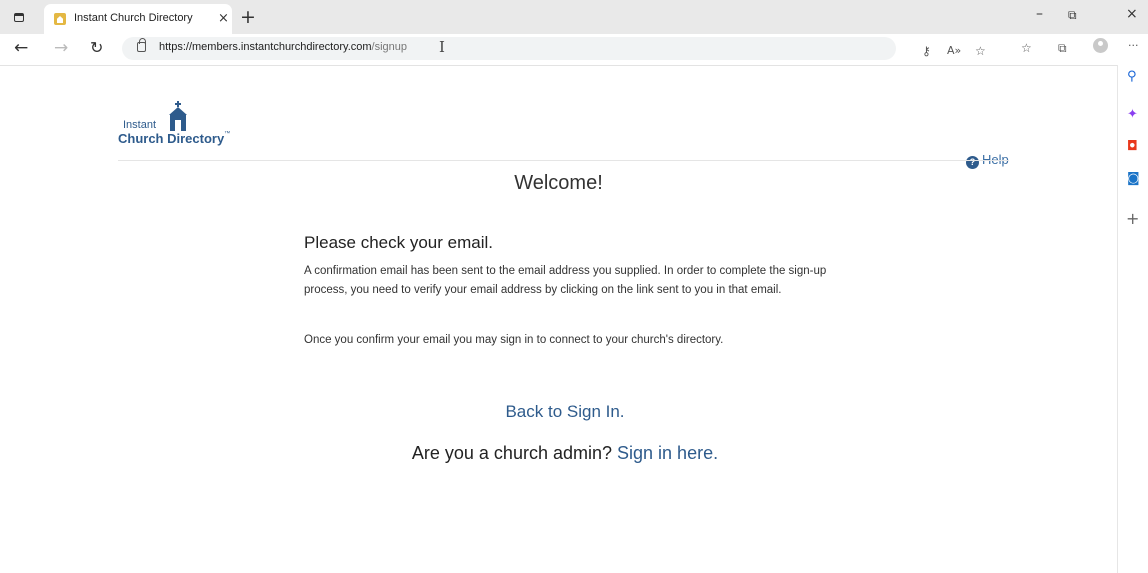 The height and width of the screenshot is (573, 1148). Describe the element at coordinates (188, 124) in the screenshot. I see `site-logo: Instant Church Directory™` at that location.